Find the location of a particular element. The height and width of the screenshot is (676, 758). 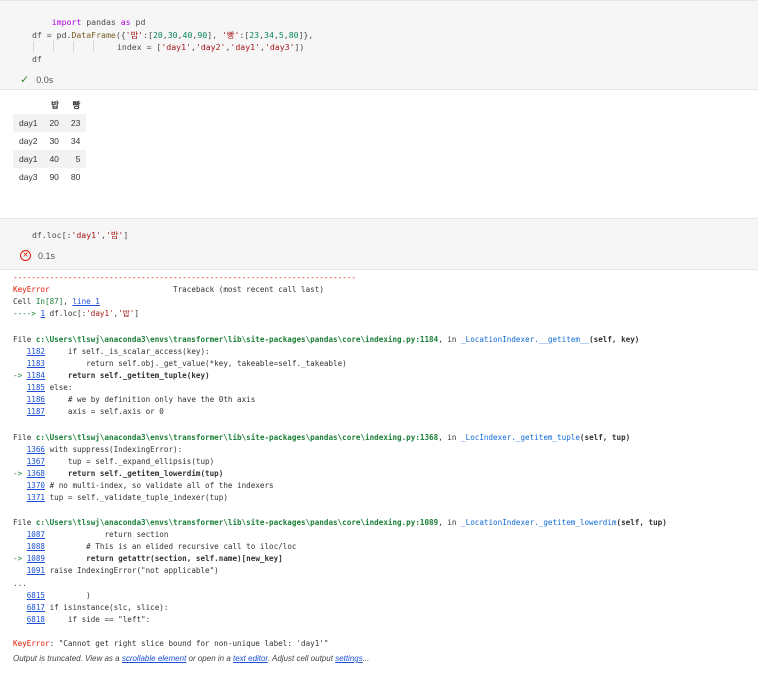

error-x-icon: ✕ is located at coordinates (25, 255).